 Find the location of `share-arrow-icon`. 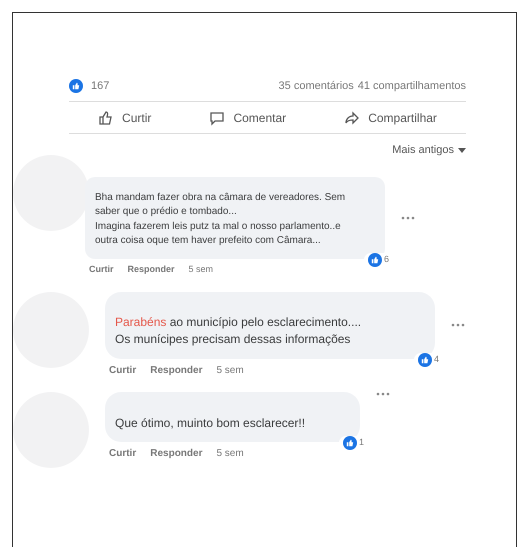

share-arrow-icon is located at coordinates (352, 118).